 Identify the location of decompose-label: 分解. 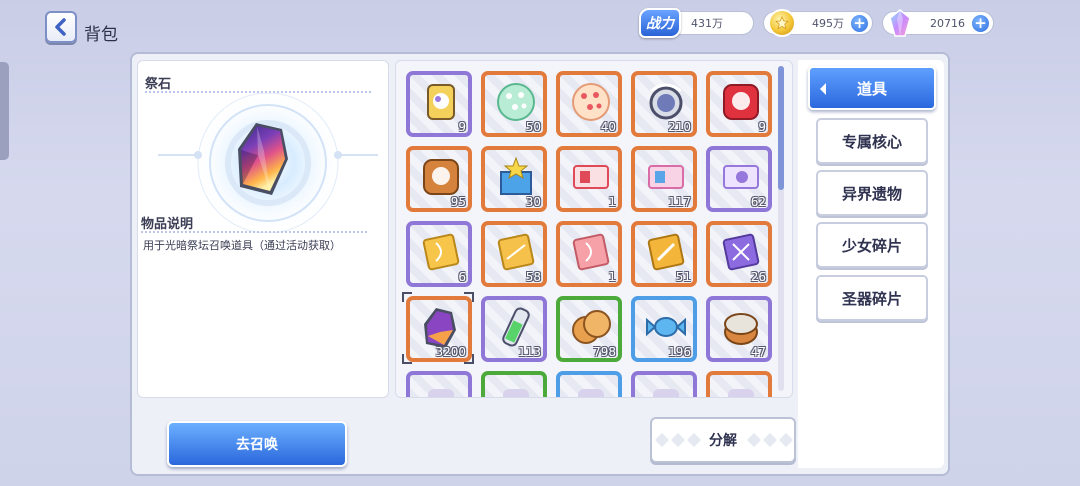
(723, 441).